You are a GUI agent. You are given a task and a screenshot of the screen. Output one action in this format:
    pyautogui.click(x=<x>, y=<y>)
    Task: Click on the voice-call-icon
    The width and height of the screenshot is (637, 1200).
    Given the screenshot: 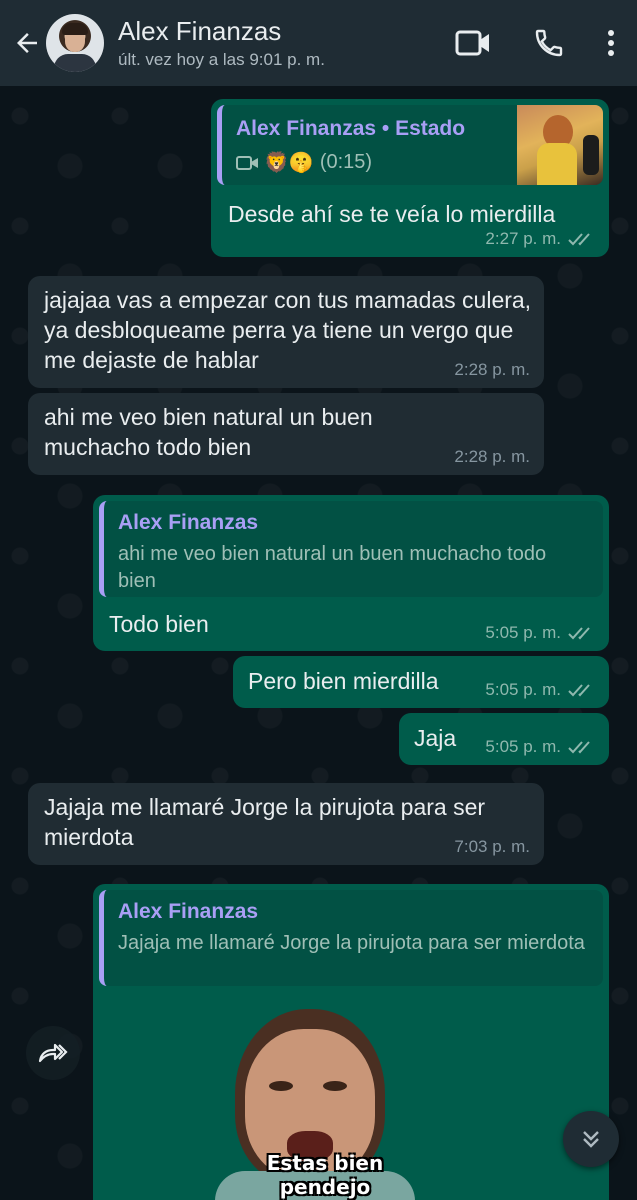 What is the action you would take?
    pyautogui.click(x=549, y=43)
    